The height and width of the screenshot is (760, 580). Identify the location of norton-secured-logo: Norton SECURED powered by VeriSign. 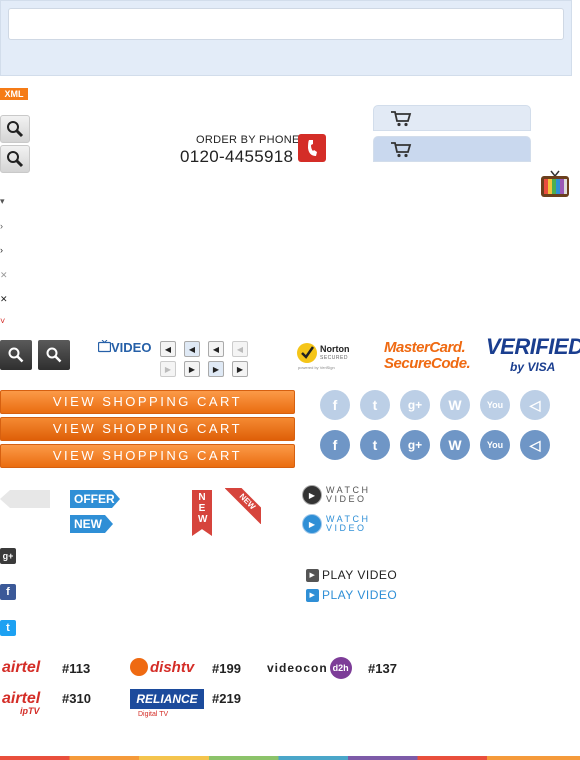
(326, 355).